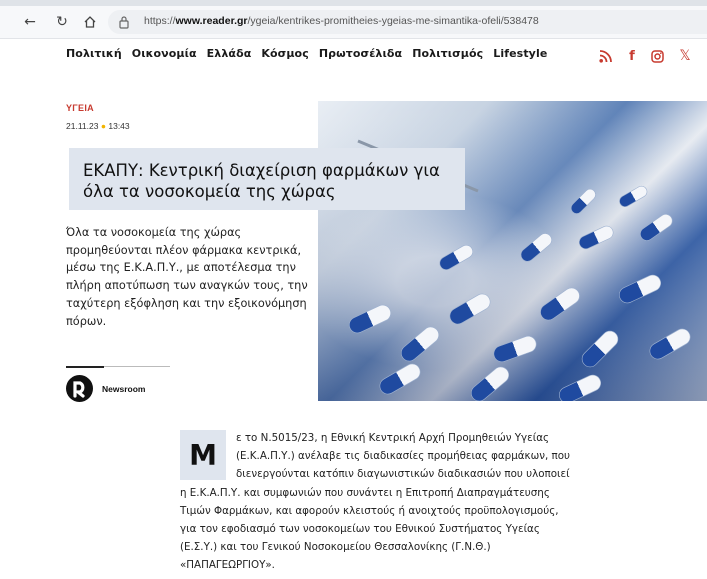 The width and height of the screenshot is (707, 579). I want to click on nav-item-oikonomia: Οικονομία, so click(164, 57).